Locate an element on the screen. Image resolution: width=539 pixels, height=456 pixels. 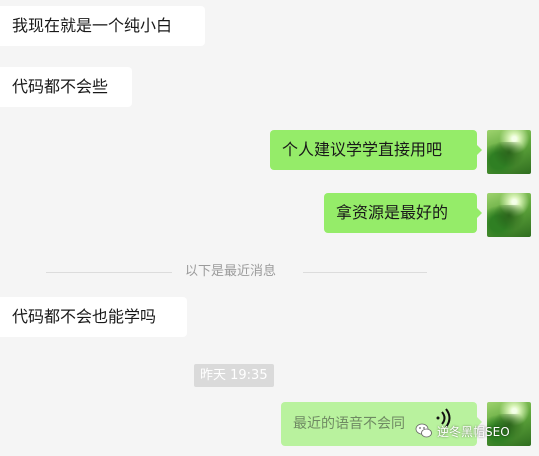
message-outgoing-2: 拿资源是最好的 is located at coordinates (403, 213).